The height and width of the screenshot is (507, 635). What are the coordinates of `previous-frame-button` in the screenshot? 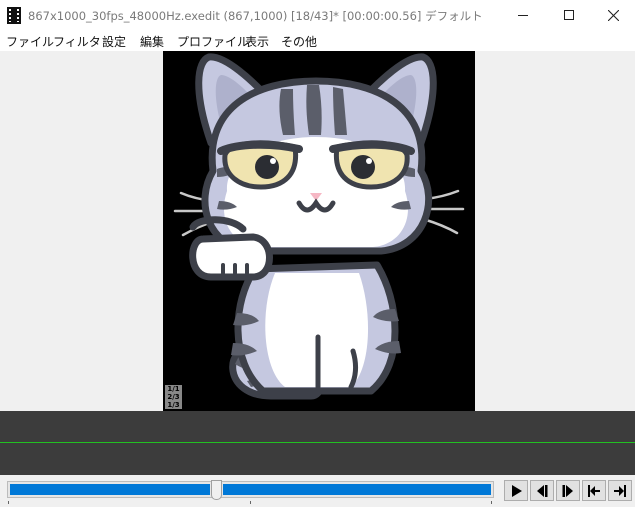 It's located at (542, 490).